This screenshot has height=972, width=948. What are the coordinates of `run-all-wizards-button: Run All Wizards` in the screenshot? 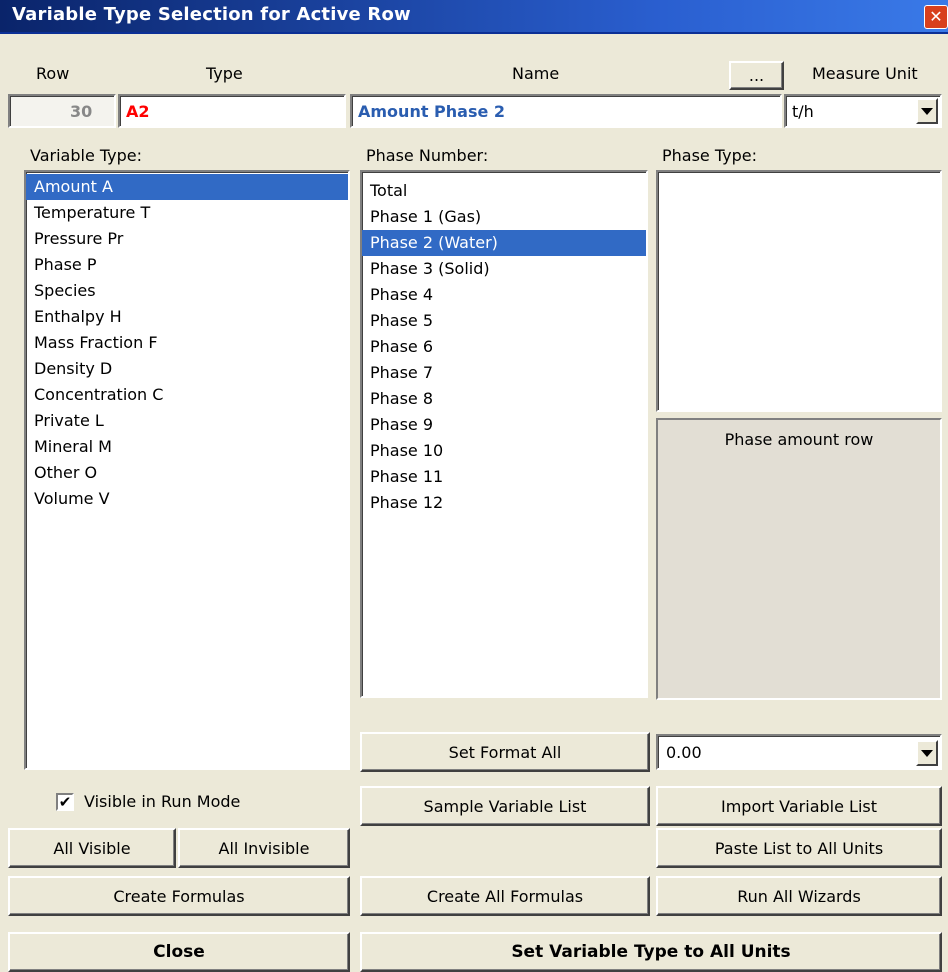 It's located at (799, 896).